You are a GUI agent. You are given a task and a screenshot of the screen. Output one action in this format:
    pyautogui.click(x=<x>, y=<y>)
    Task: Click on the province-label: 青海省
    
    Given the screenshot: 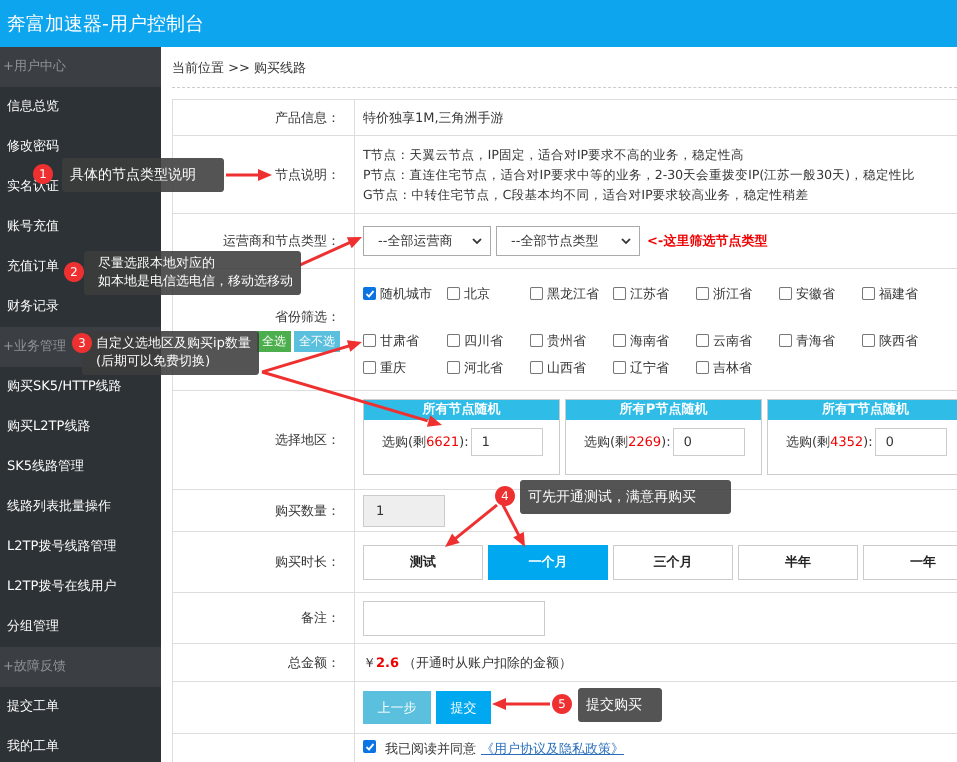 What is the action you would take?
    pyautogui.click(x=815, y=341)
    